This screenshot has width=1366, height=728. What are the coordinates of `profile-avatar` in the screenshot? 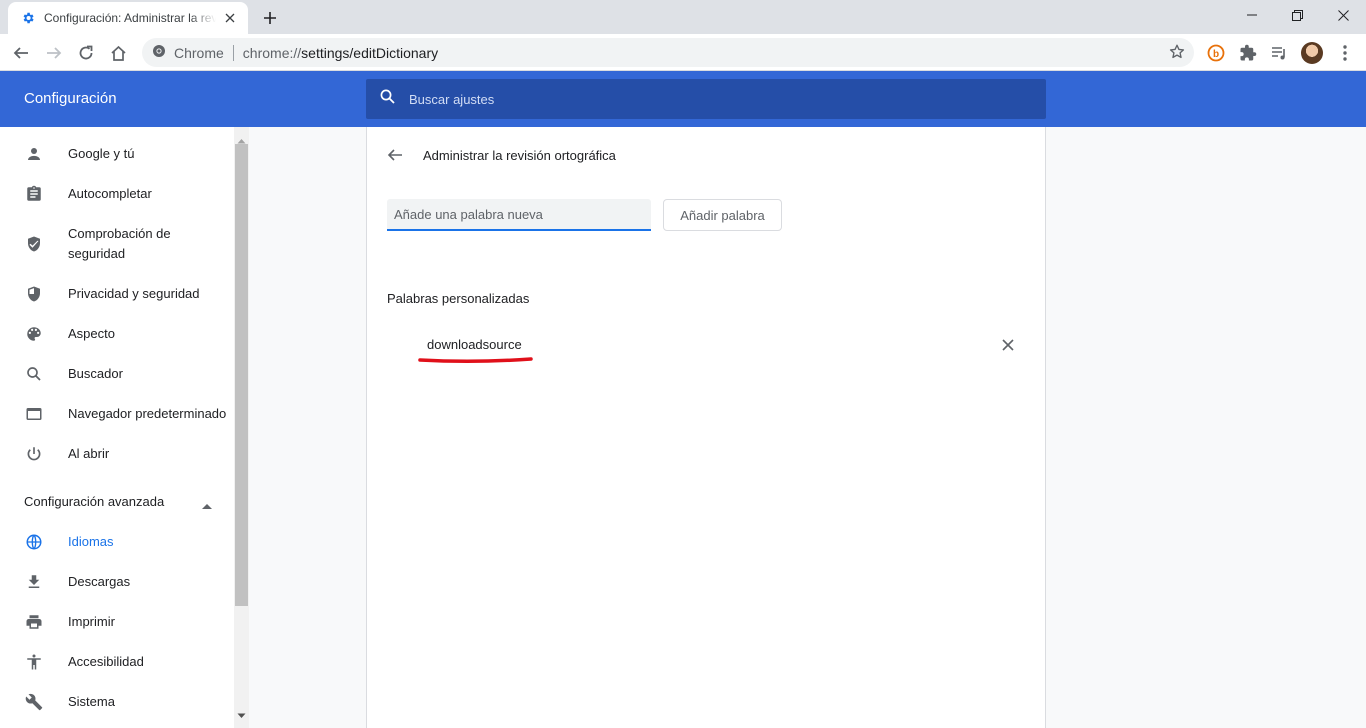 It's located at (1312, 53).